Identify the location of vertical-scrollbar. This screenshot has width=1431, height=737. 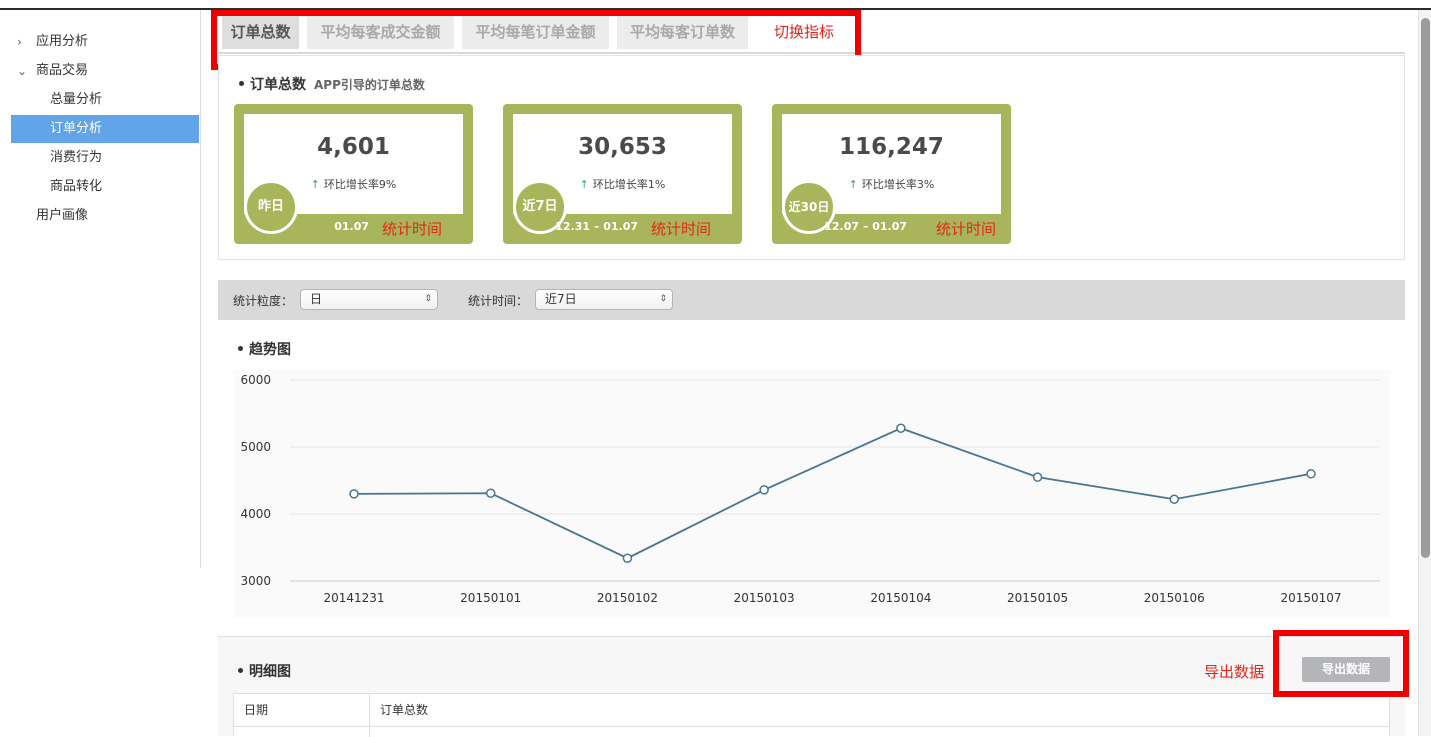
(1424, 373).